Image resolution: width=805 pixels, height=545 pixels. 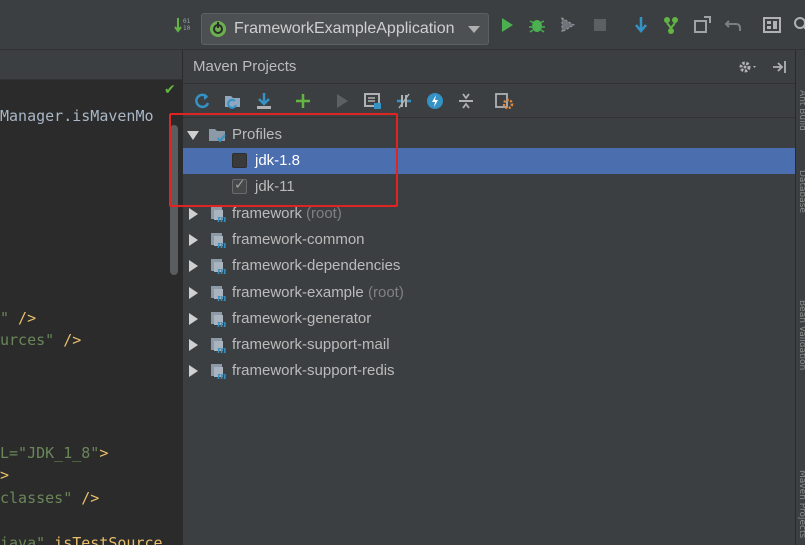 I want to click on svg-text: 10, so click(x=187, y=28).